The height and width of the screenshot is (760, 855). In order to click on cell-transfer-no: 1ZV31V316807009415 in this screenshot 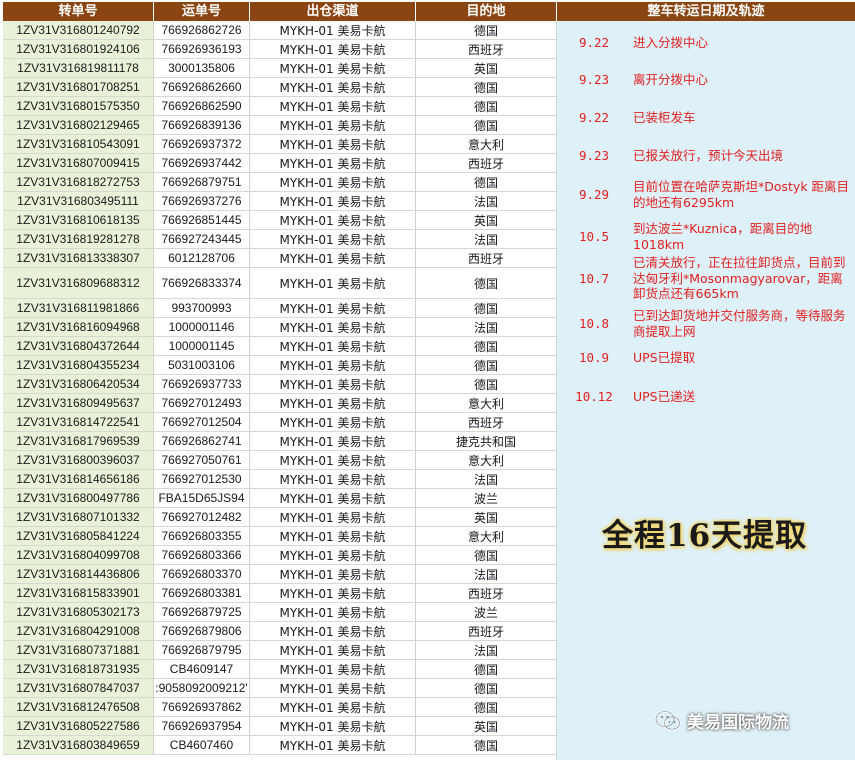, I will do `click(78, 163)`.